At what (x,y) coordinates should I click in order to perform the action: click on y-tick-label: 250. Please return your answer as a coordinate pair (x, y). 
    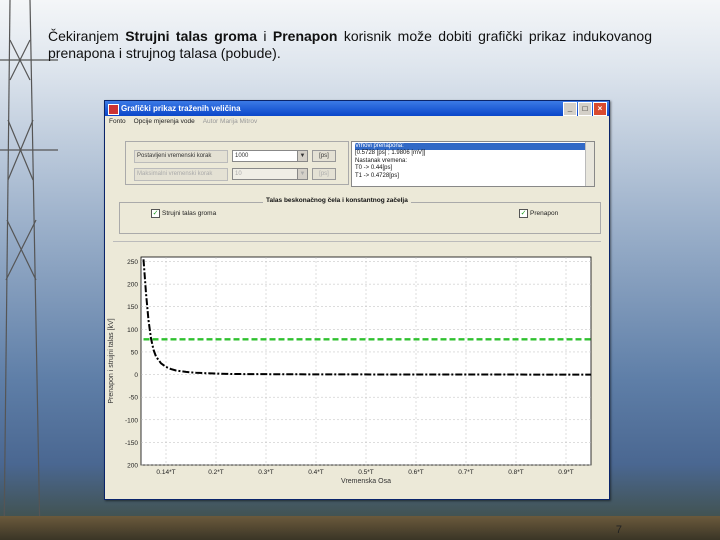
    Looking at the image, I should click on (132, 262).